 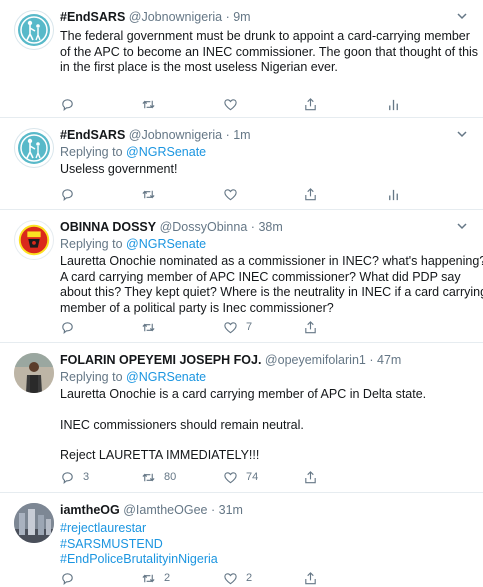 I want to click on like-count: 7, so click(x=249, y=327).